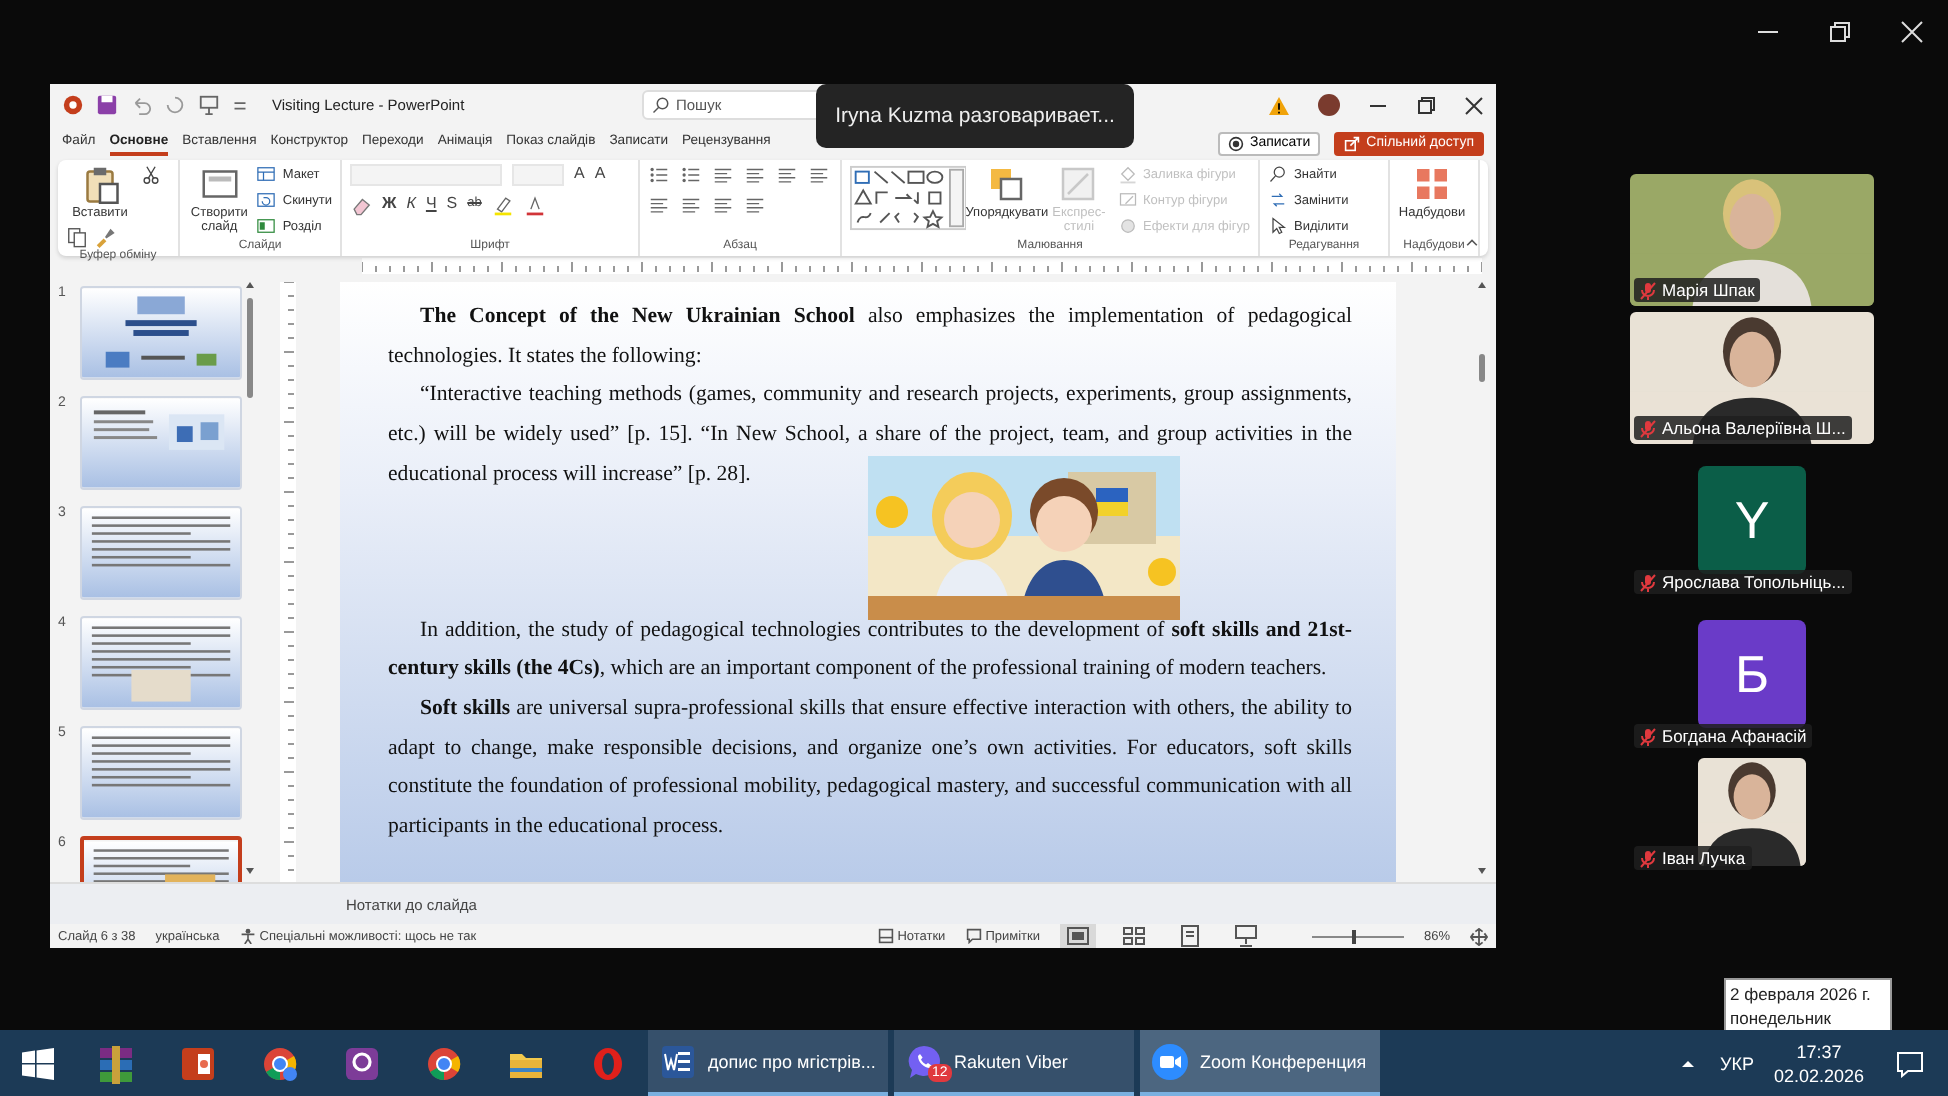 This screenshot has height=1096, width=1948. What do you see at coordinates (105, 237) in the screenshot?
I see `brush-icon` at bounding box center [105, 237].